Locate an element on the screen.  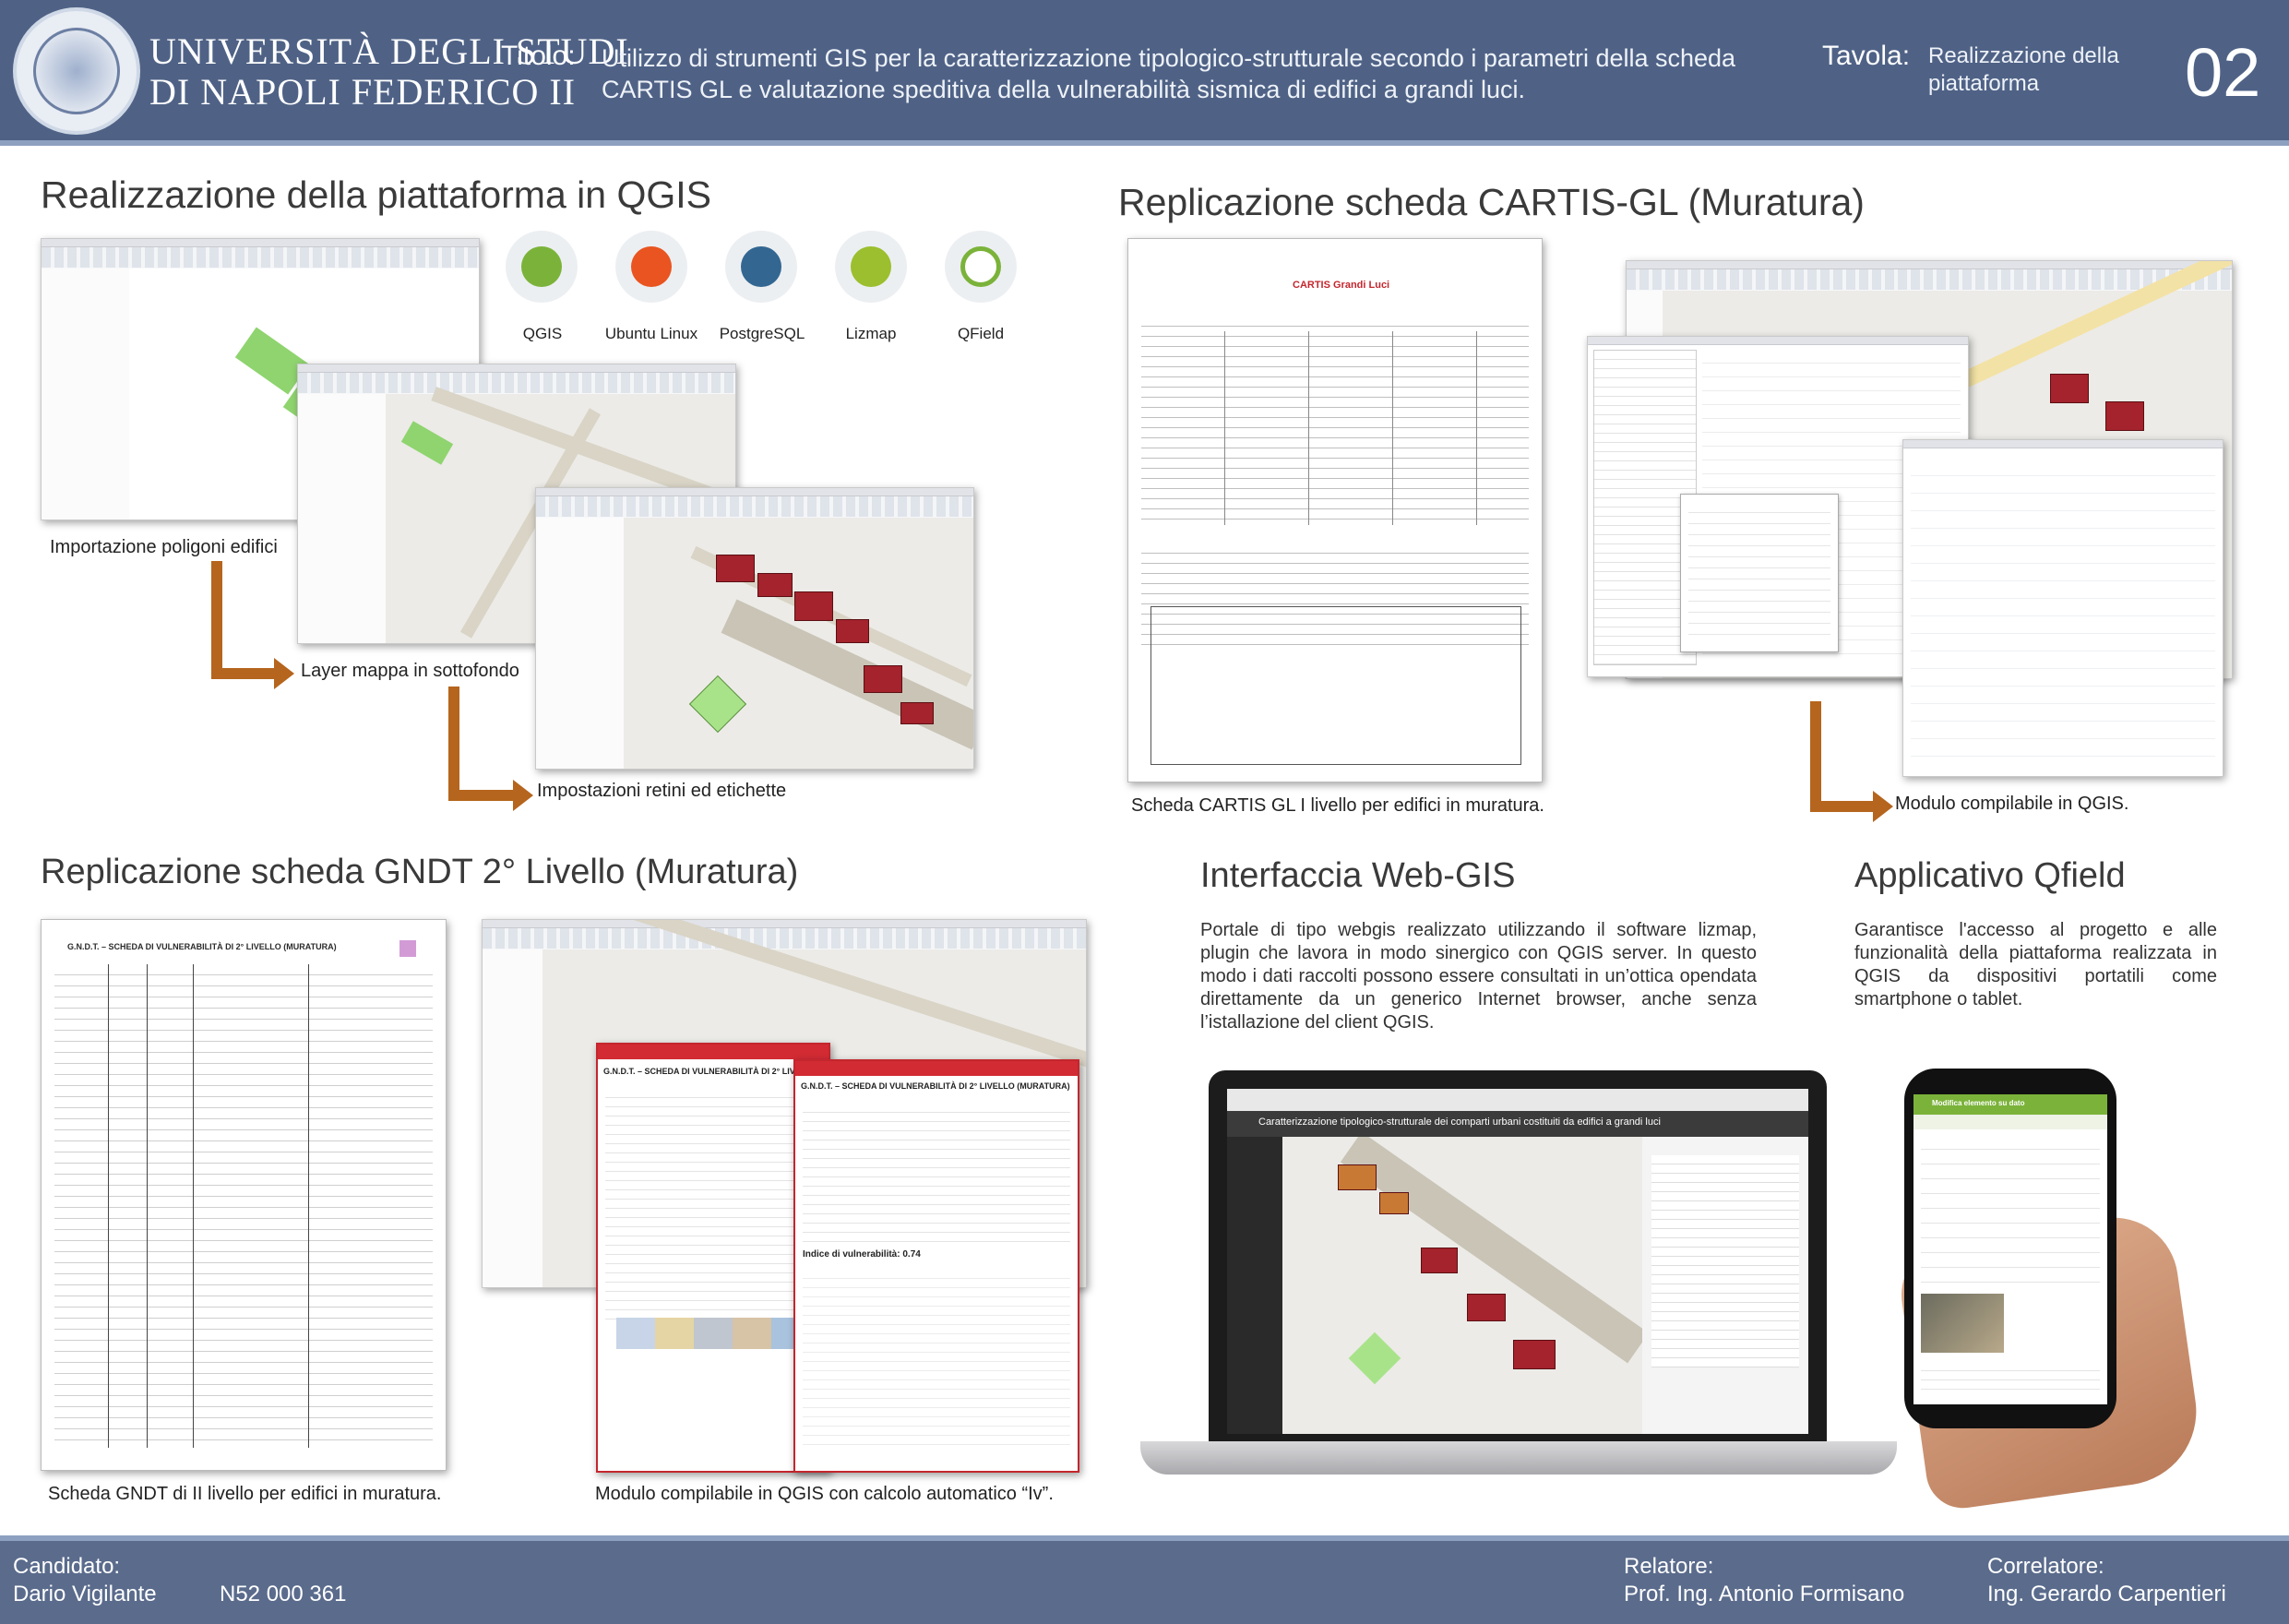
correlatore-label: Correlatore: is located at coordinates (2045, 1566).